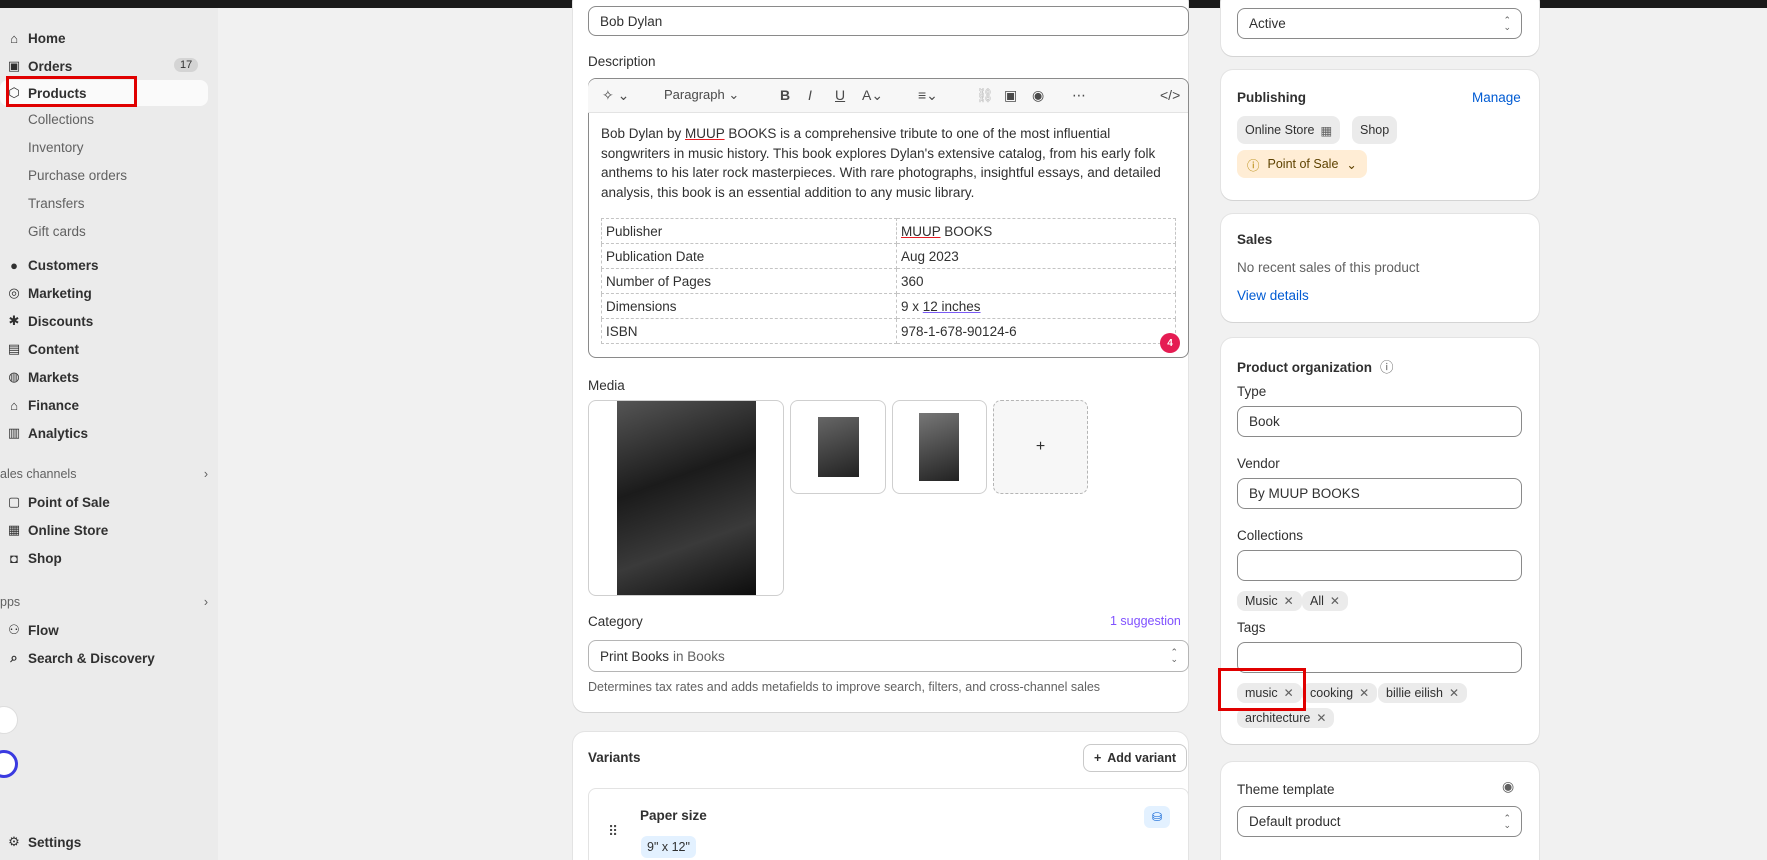 This screenshot has width=1767, height=860. What do you see at coordinates (57, 231) in the screenshot?
I see `sidebar-item-gift-cards: Gift cards` at bounding box center [57, 231].